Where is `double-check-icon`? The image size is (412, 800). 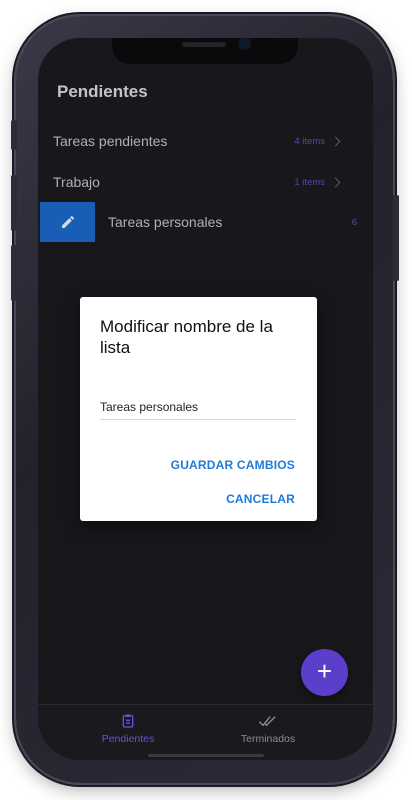
double-check-icon is located at coordinates (267, 721).